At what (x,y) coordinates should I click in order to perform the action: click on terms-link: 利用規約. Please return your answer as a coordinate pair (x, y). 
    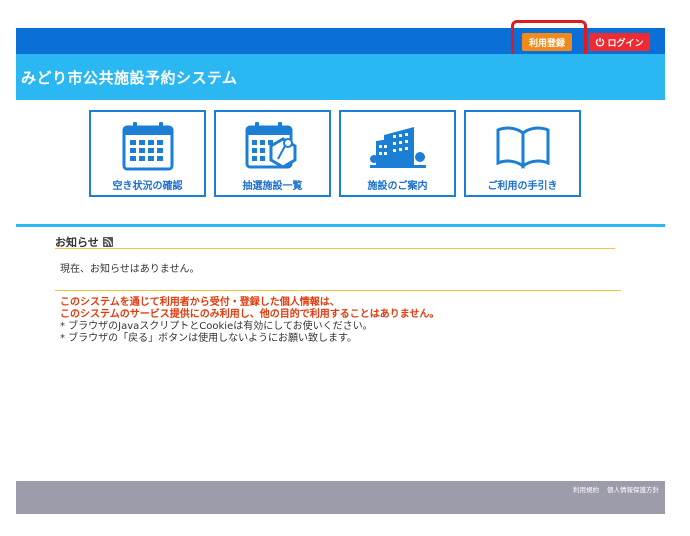
    Looking at the image, I should click on (586, 489).